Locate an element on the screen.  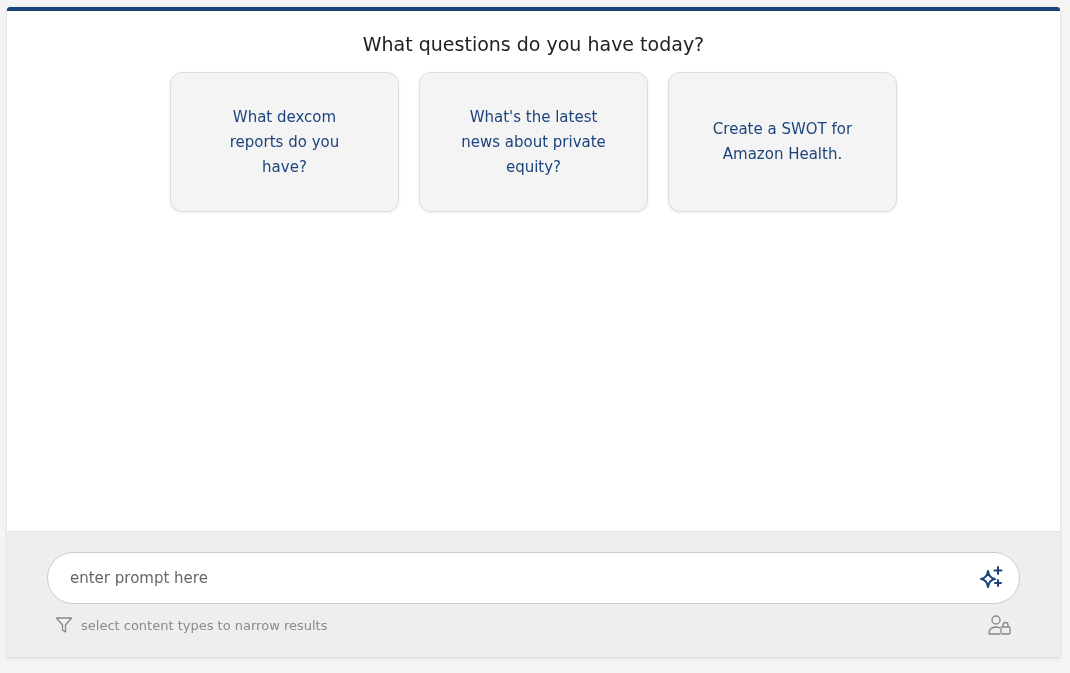
prompt-field: enter prompt here is located at coordinates (533, 578).